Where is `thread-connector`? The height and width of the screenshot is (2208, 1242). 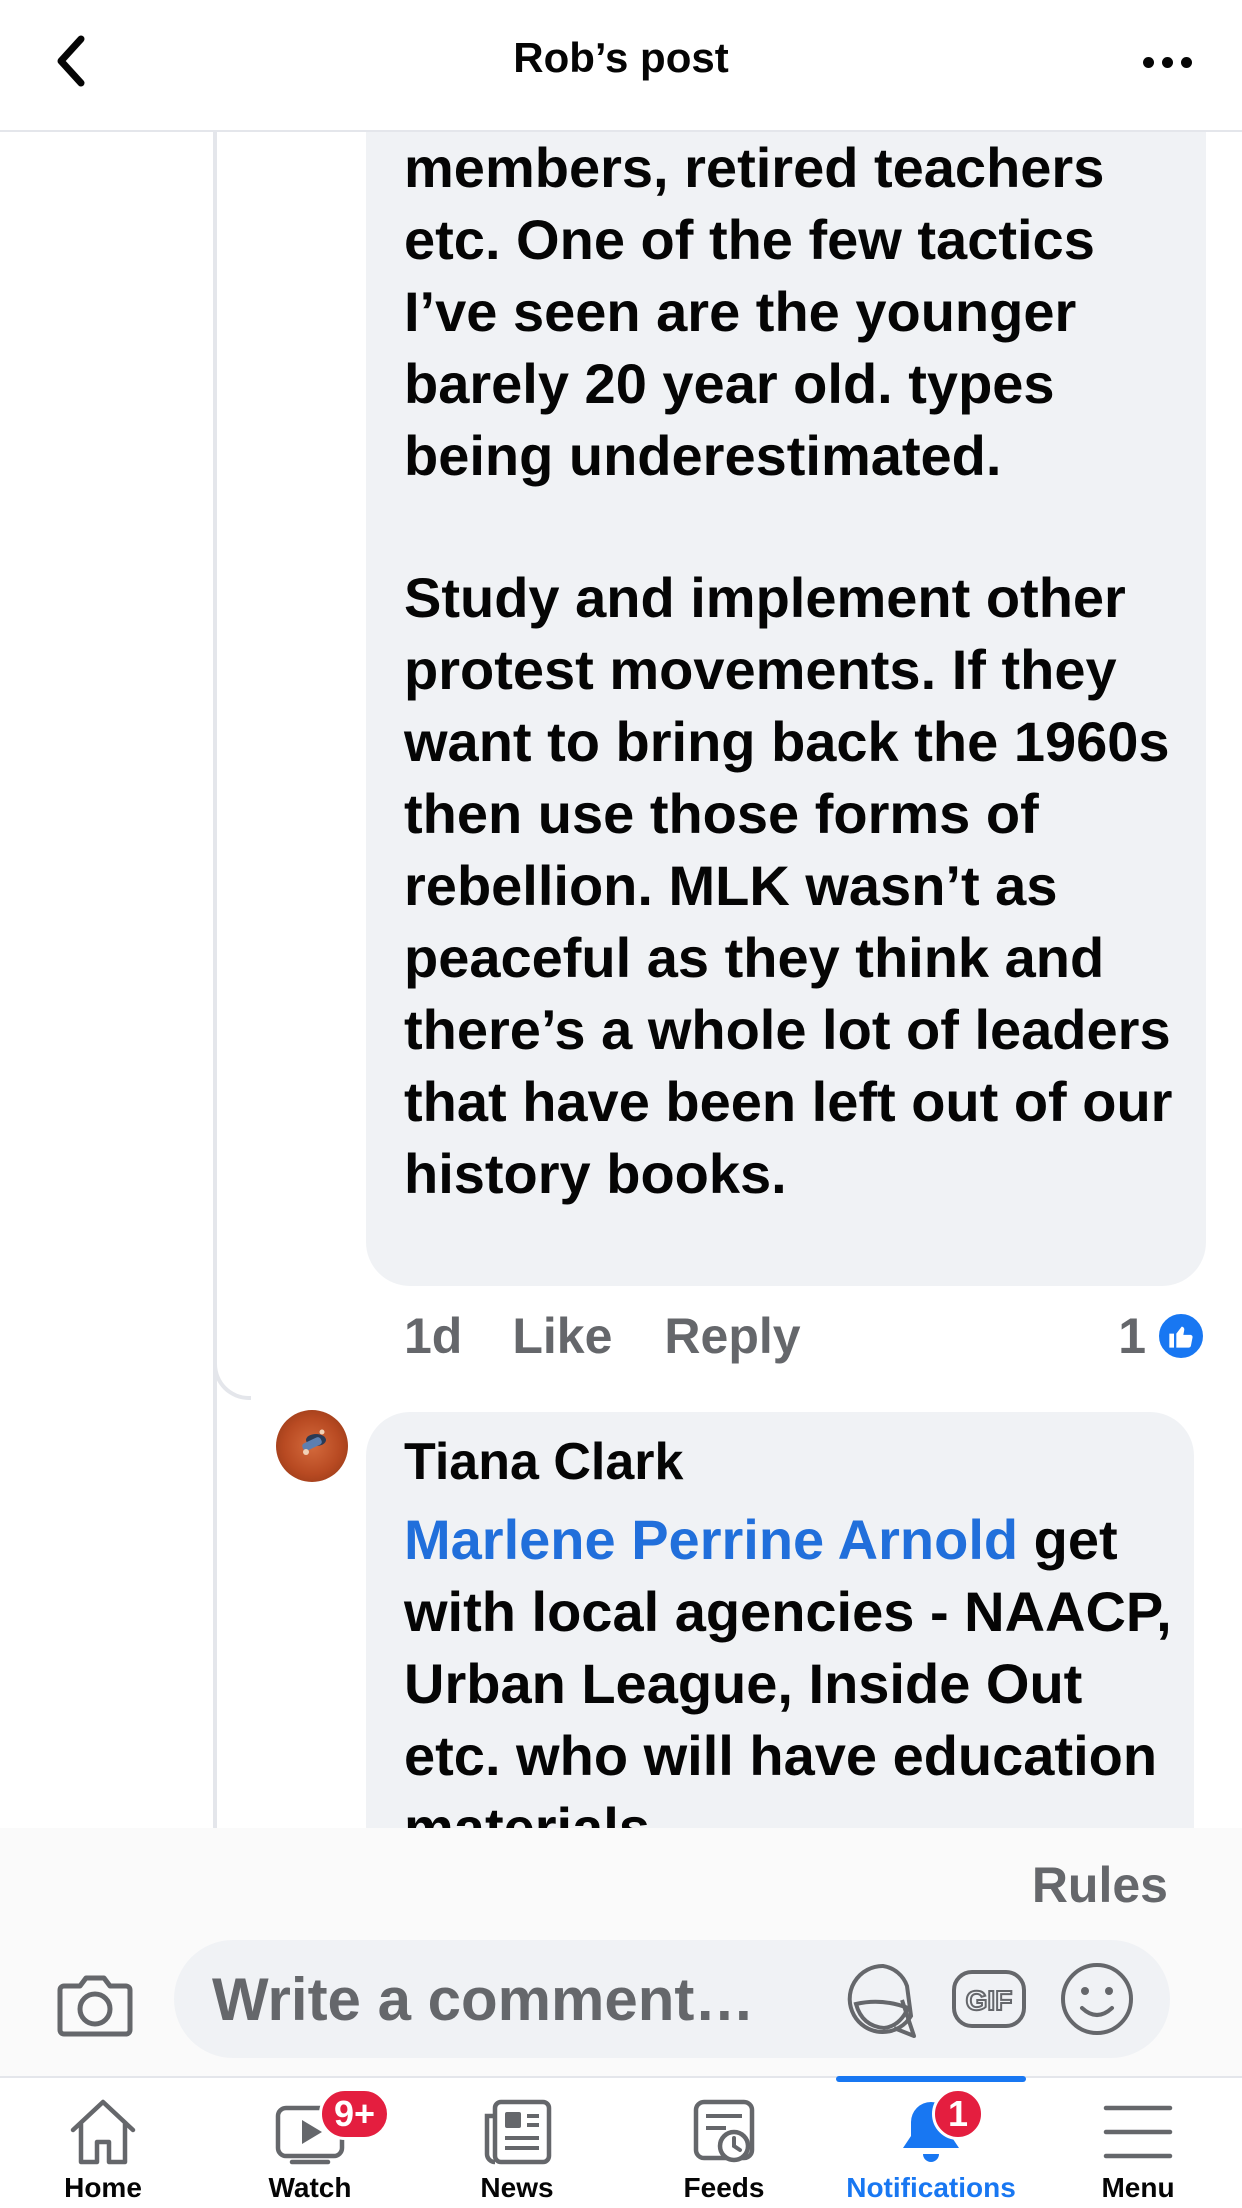
thread-connector is located at coordinates (232, 1380).